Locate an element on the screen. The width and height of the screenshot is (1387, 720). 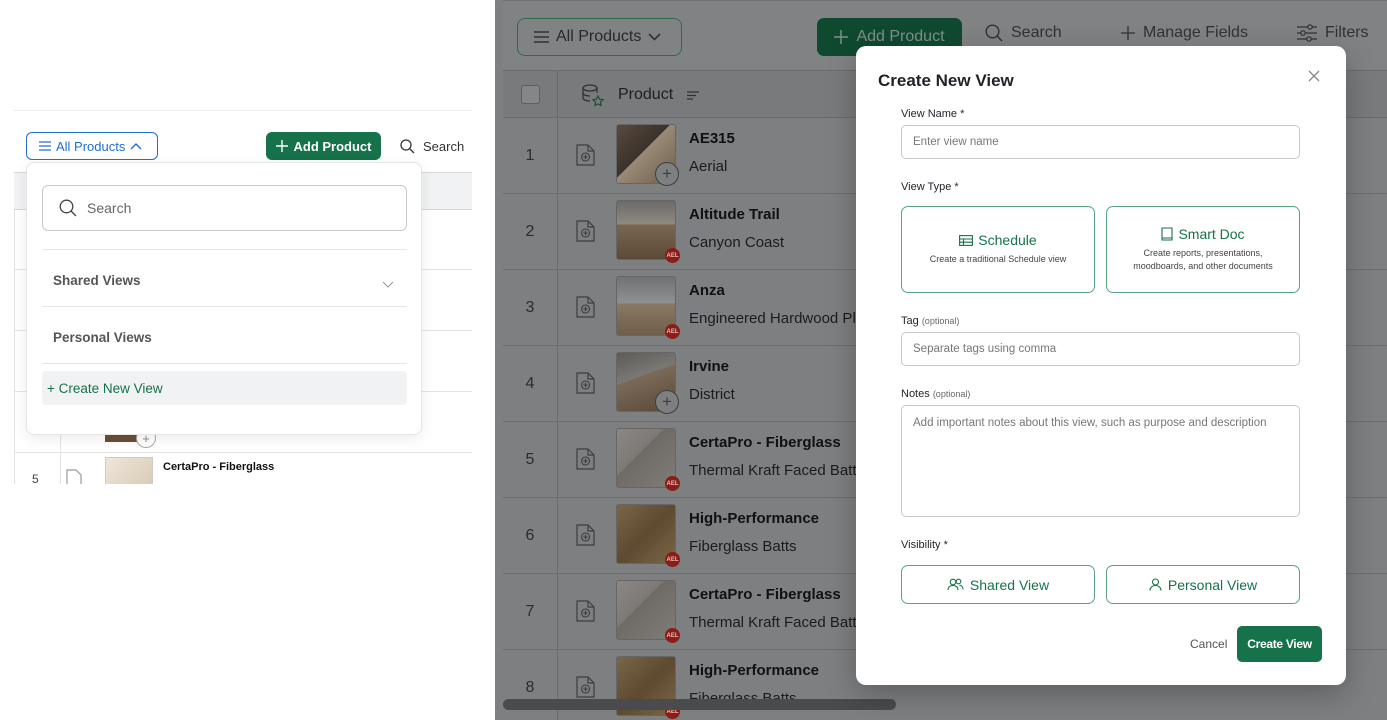
sort-icon is located at coordinates (693, 95).